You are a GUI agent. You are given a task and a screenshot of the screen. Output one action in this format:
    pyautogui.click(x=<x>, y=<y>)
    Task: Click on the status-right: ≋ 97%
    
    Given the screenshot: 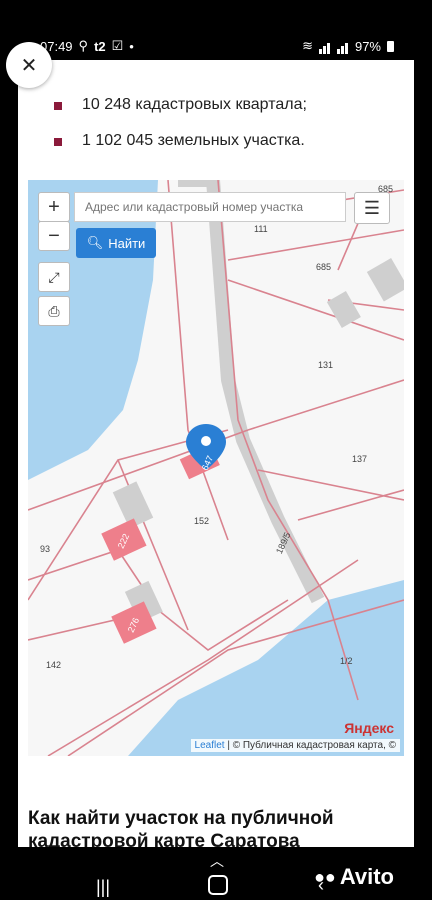 What is the action you would take?
    pyautogui.click(x=348, y=46)
    